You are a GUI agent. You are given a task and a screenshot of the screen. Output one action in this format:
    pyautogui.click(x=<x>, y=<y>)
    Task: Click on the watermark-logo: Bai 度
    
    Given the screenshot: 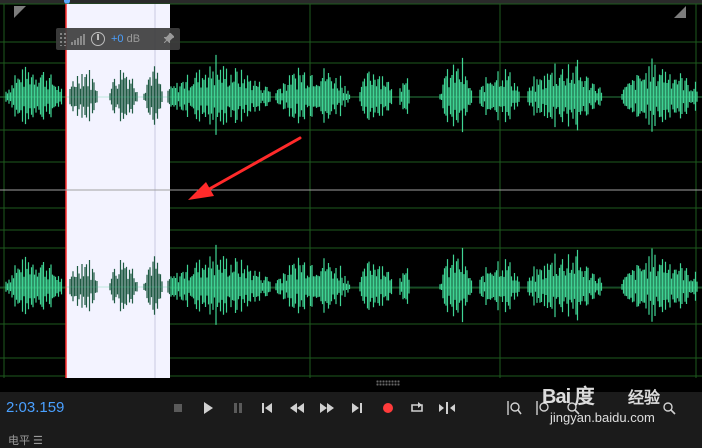 What is the action you would take?
    pyautogui.click(x=568, y=397)
    